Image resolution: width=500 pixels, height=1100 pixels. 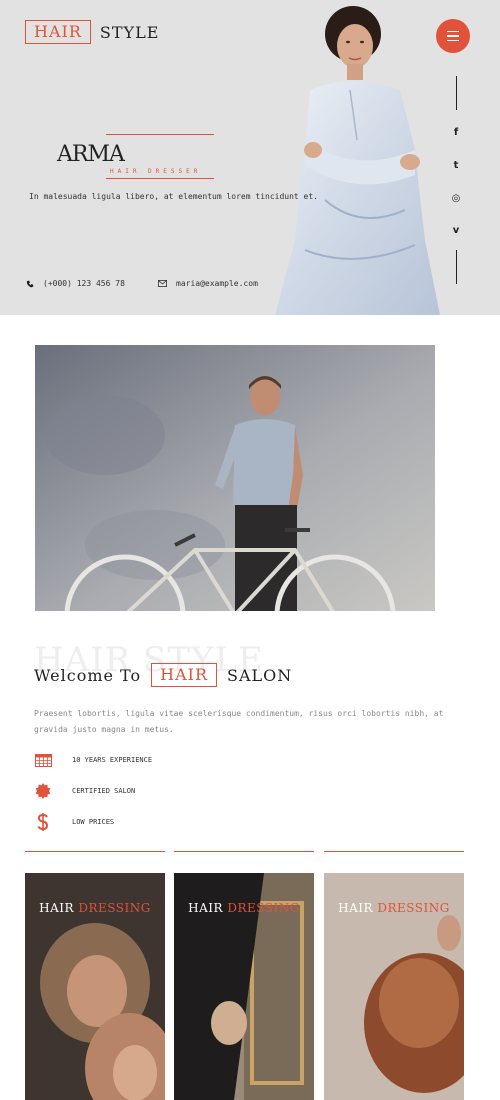 I want to click on phone-number: (+000) 123 456 78, so click(x=84, y=283).